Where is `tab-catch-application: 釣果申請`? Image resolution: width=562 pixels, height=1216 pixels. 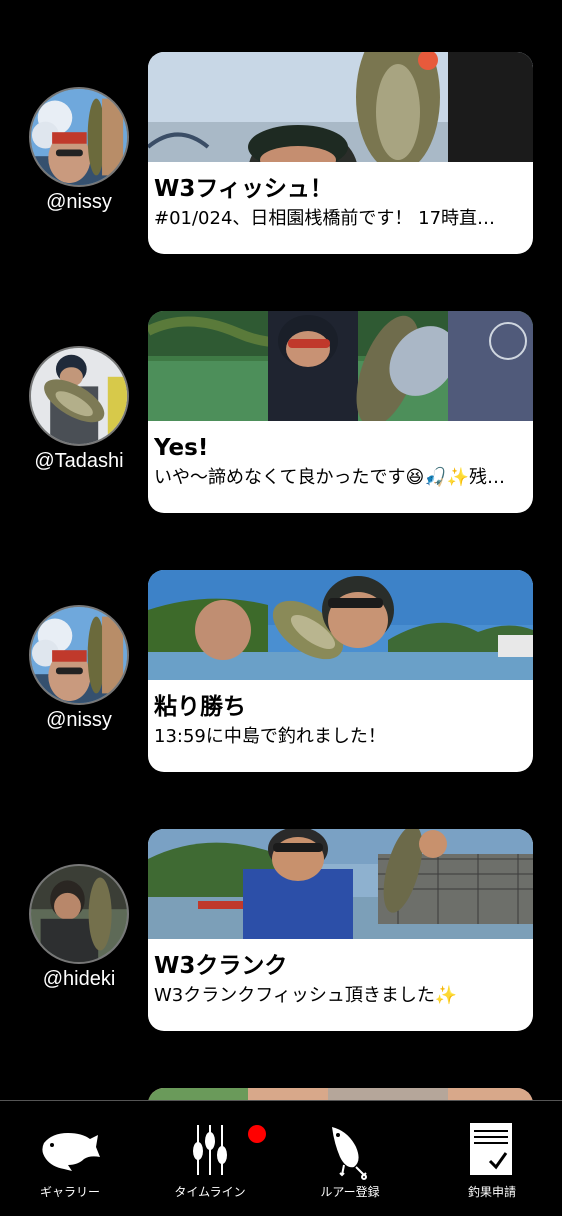 tab-catch-application: 釣果申請 is located at coordinates (492, 1158).